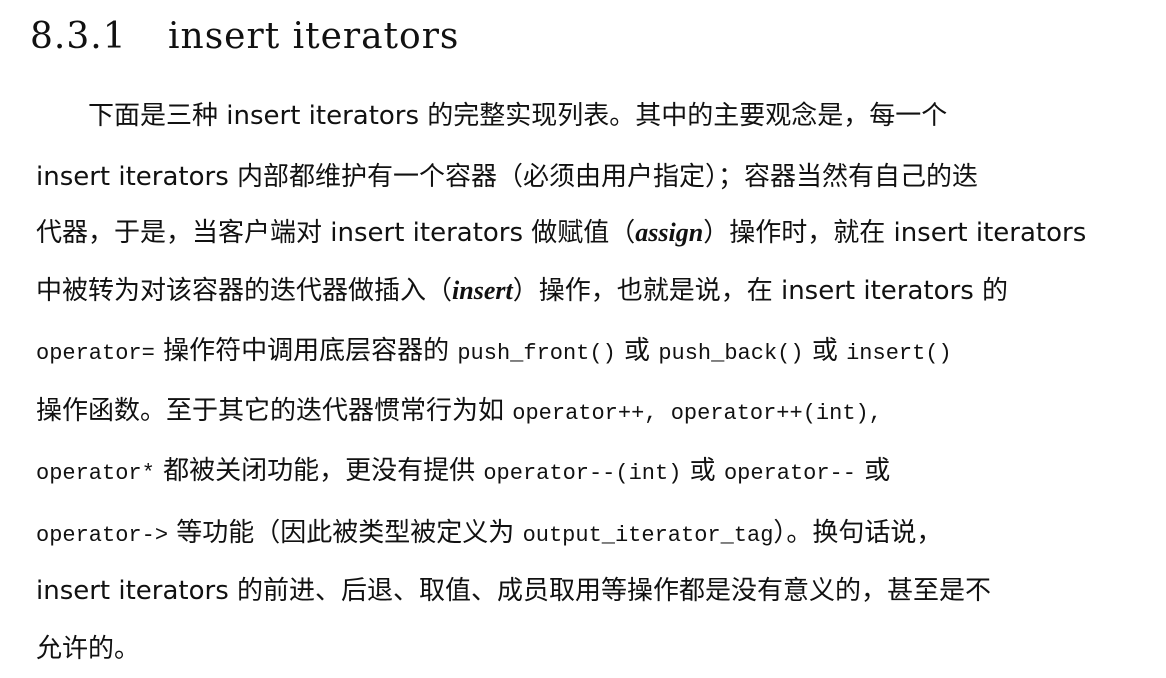 The width and height of the screenshot is (1166, 678). What do you see at coordinates (102, 535) in the screenshot?
I see `code-operator-arrow: operator->` at bounding box center [102, 535].